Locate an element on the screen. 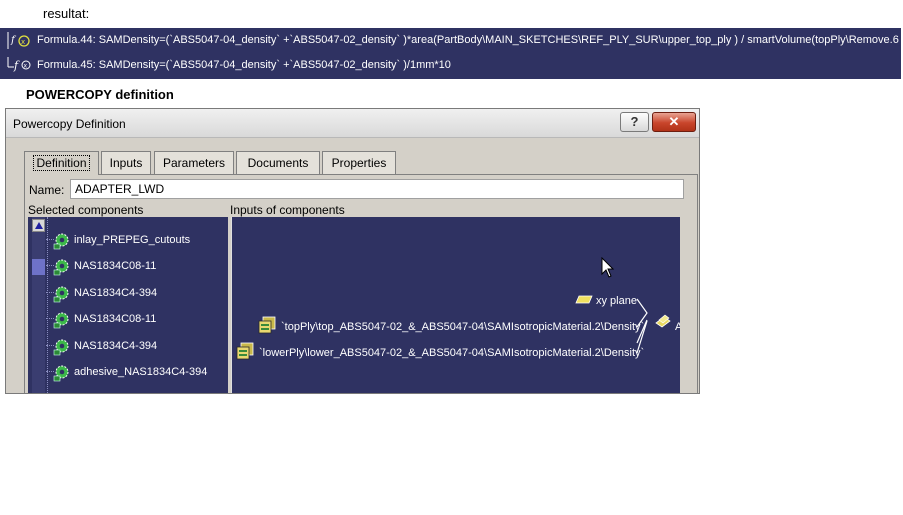 This screenshot has height=515, width=903. dialog-titlebar: Powercopy Definition ? ✕ is located at coordinates (352, 123).